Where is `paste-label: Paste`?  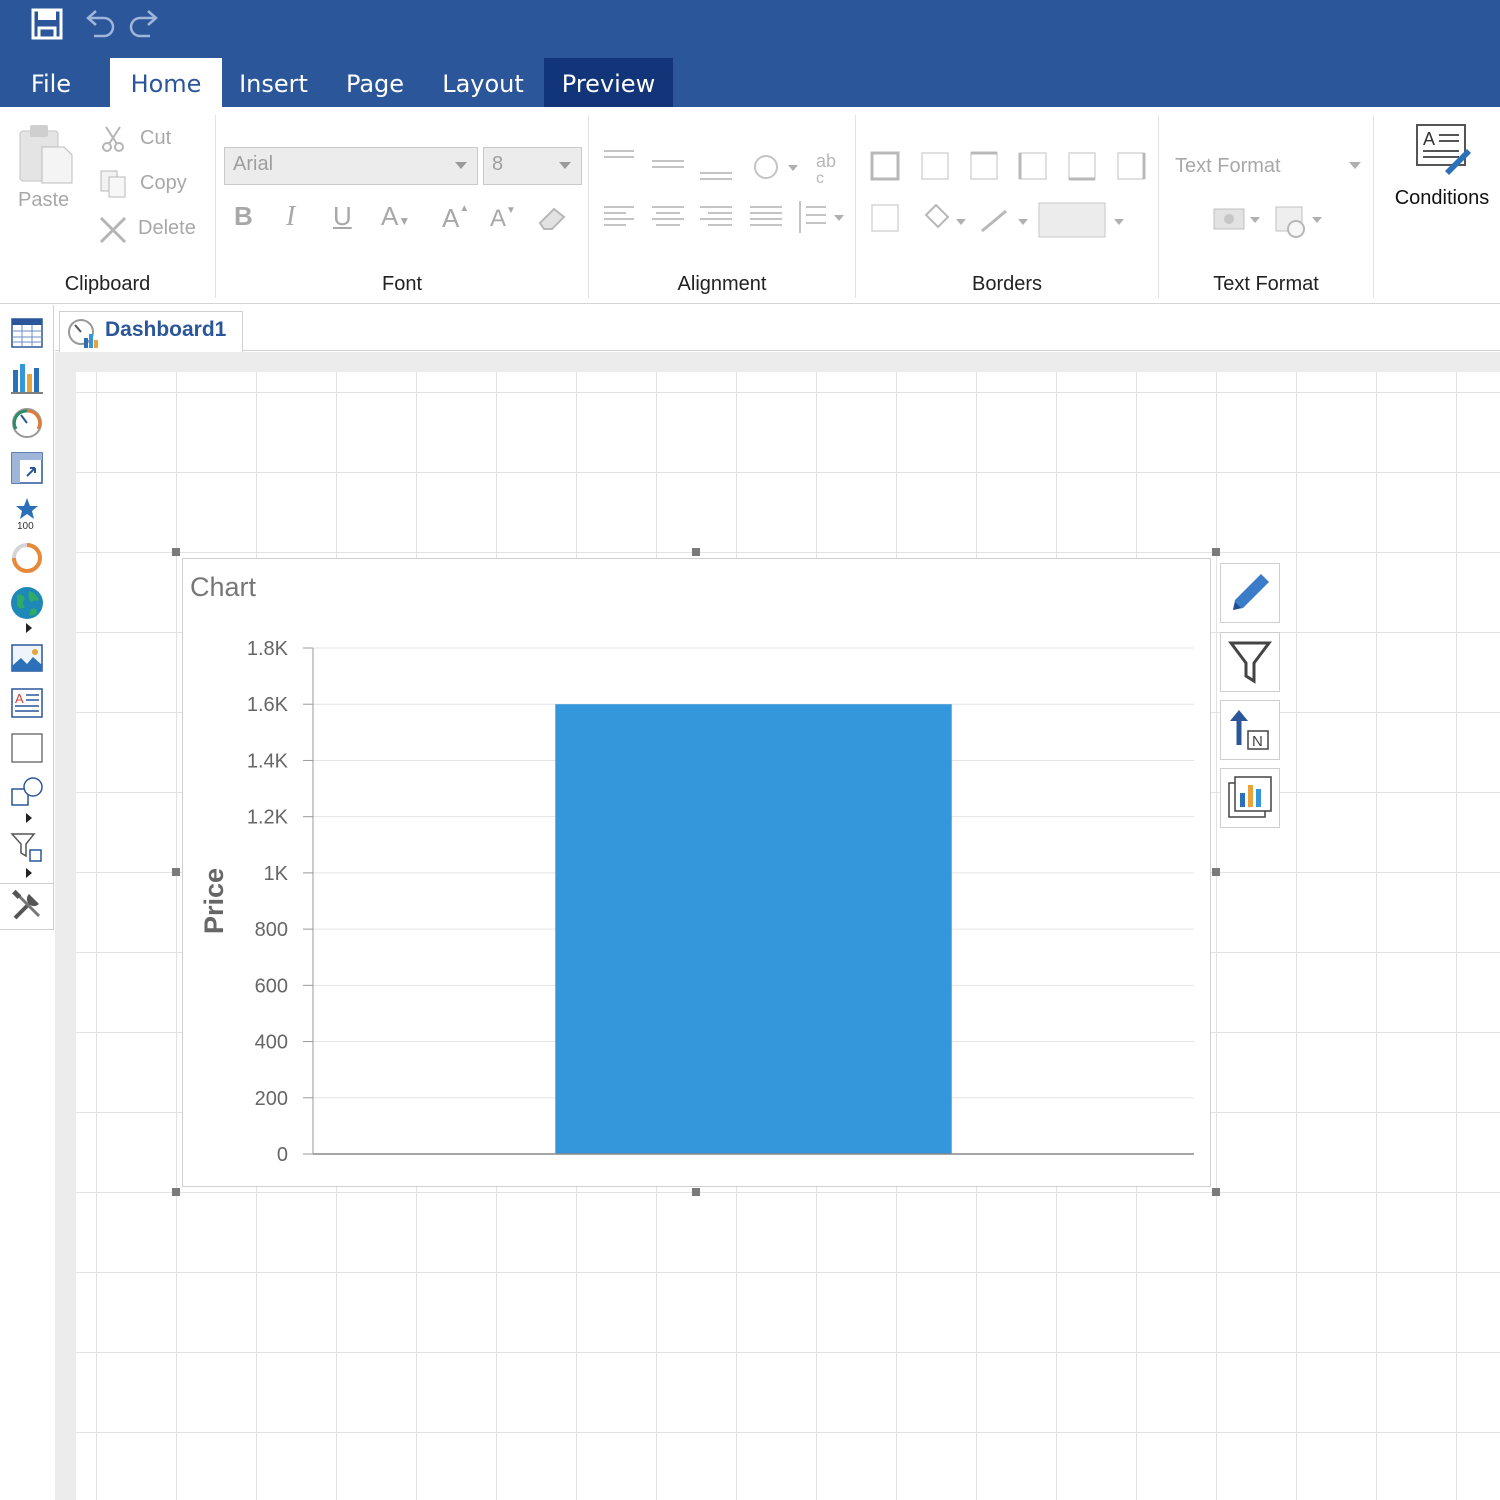 paste-label: Paste is located at coordinates (43, 200).